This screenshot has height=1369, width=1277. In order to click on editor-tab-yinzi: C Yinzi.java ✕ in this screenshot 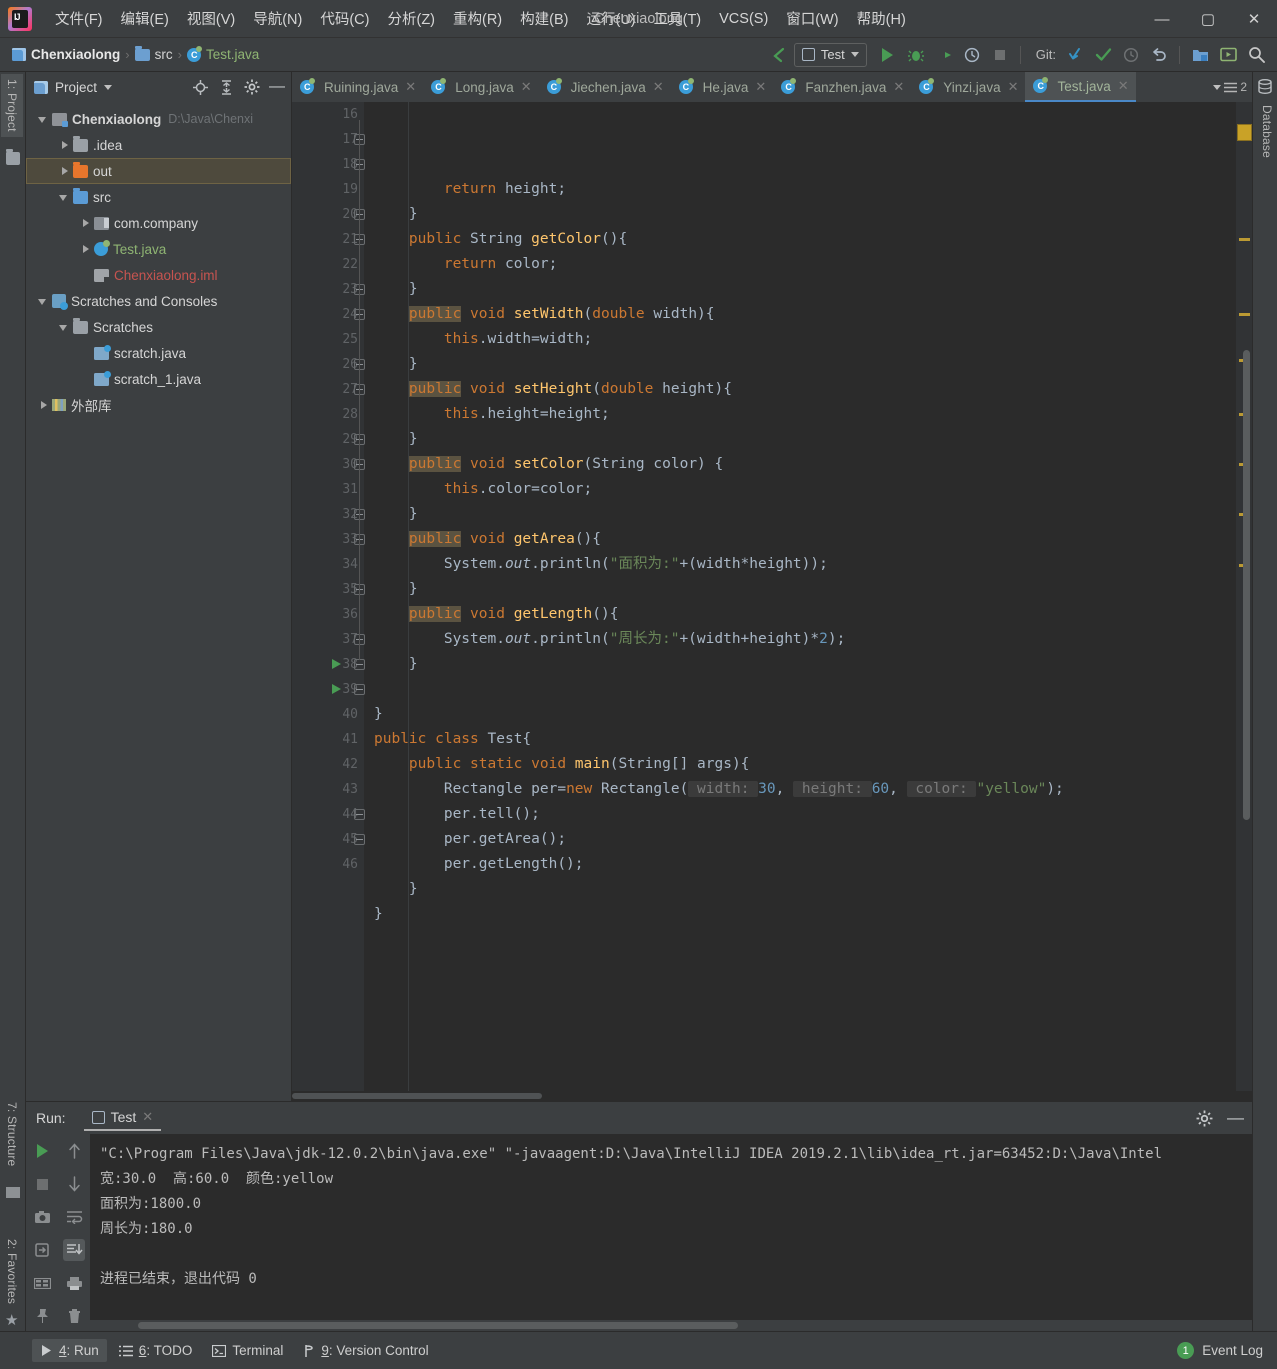, I will do `click(968, 87)`.